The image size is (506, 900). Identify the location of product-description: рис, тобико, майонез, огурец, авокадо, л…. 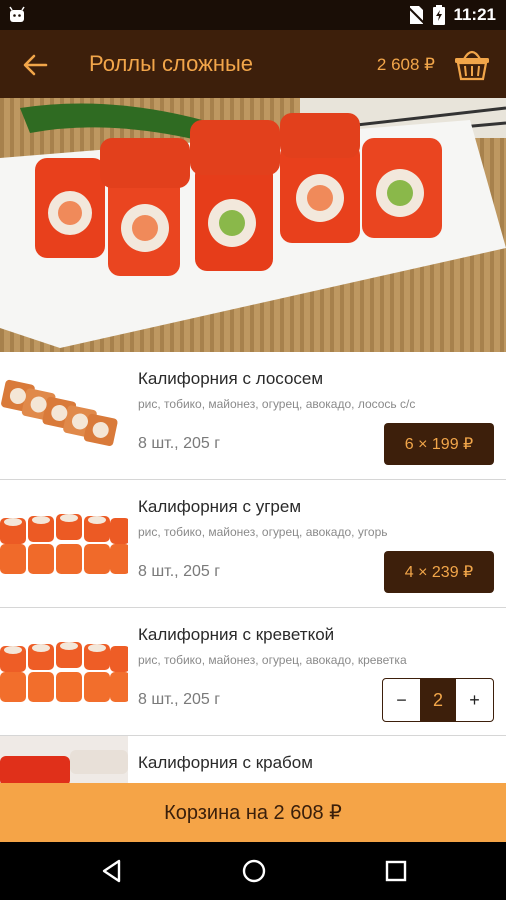
(277, 404).